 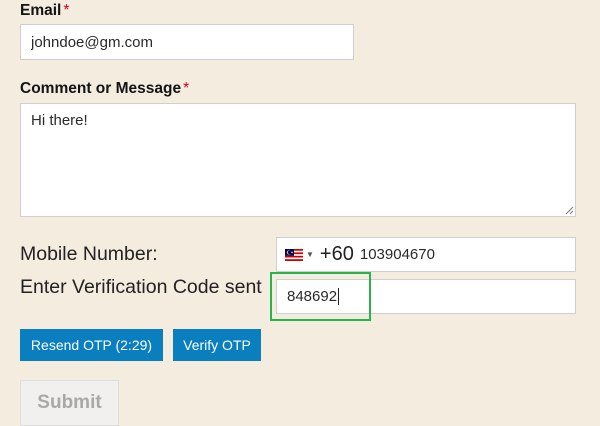 I want to click on verification-label: Enter Verification Code sent, so click(x=141, y=287).